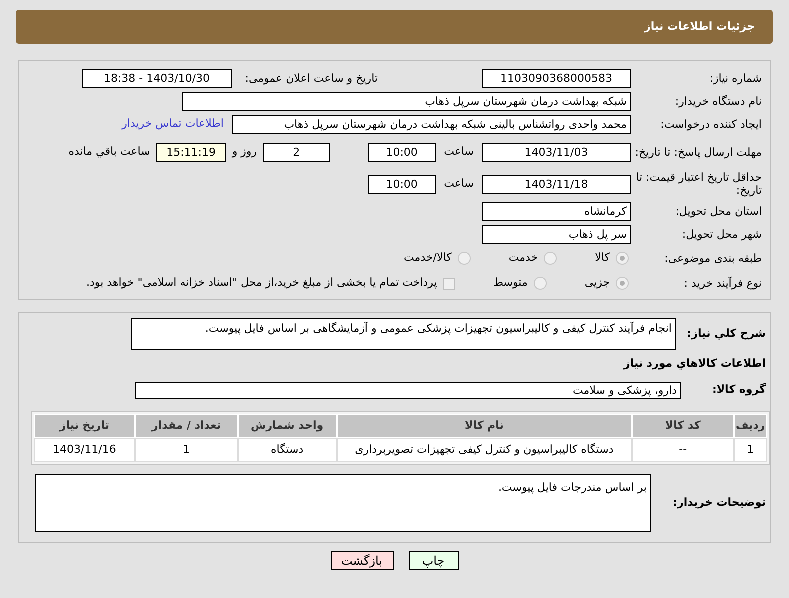 This screenshot has height=598, width=789. Describe the element at coordinates (343, 503) in the screenshot. I see `notes-textarea: بر اساس مندرجات فایل پیوست.` at that location.